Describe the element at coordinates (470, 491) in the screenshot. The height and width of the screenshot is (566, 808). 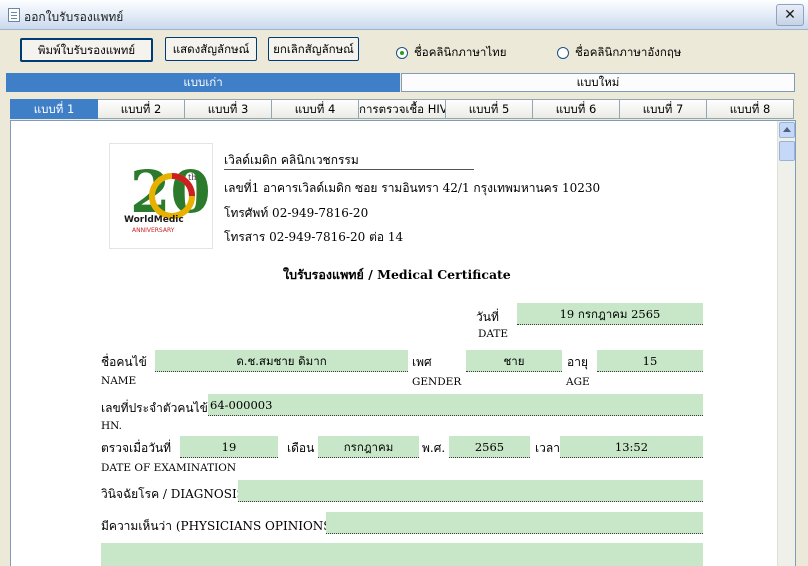
I see `diagnosis-field` at that location.